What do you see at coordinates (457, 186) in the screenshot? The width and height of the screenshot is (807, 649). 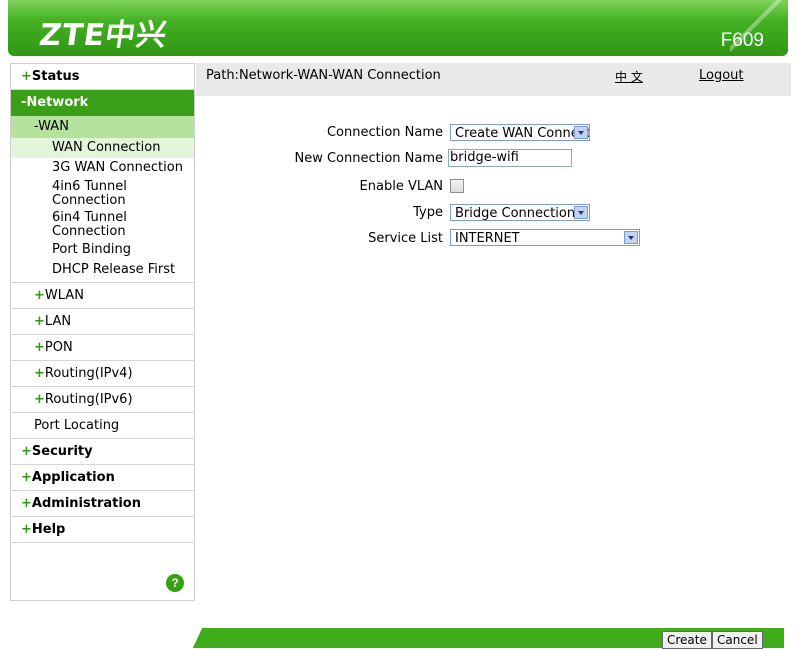 I see `enable-vlan-checkbox` at bounding box center [457, 186].